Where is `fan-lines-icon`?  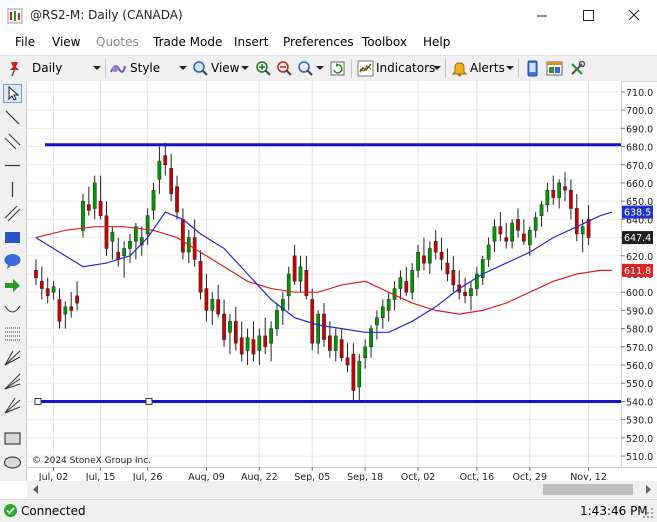 fan-lines-icon is located at coordinates (12, 381).